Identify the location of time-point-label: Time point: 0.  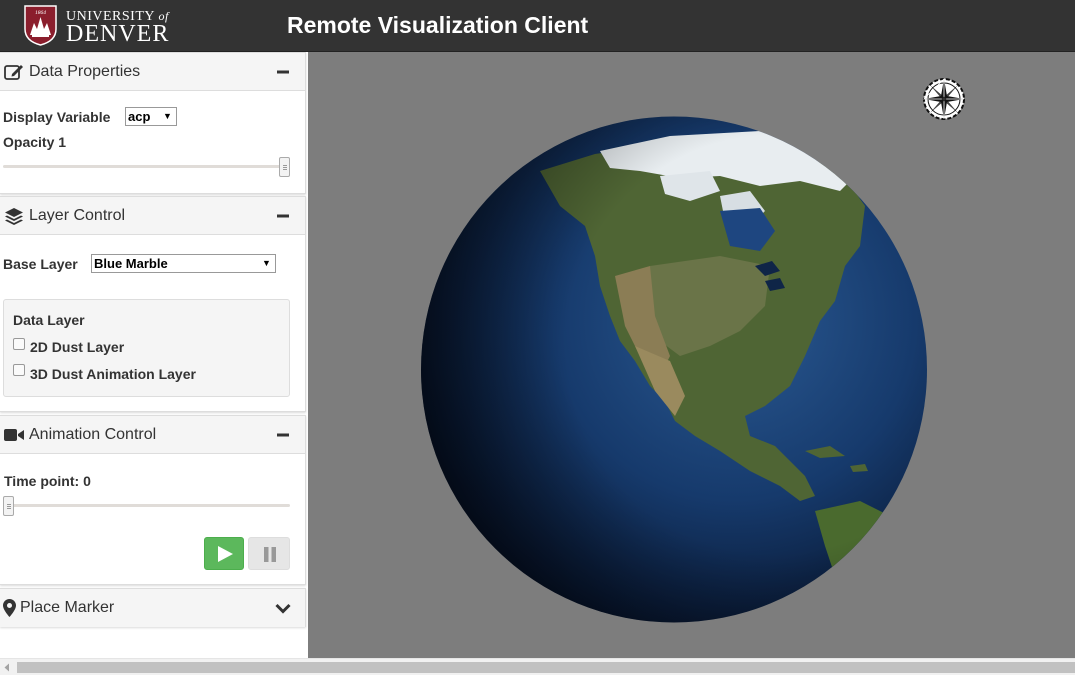
(47, 481).